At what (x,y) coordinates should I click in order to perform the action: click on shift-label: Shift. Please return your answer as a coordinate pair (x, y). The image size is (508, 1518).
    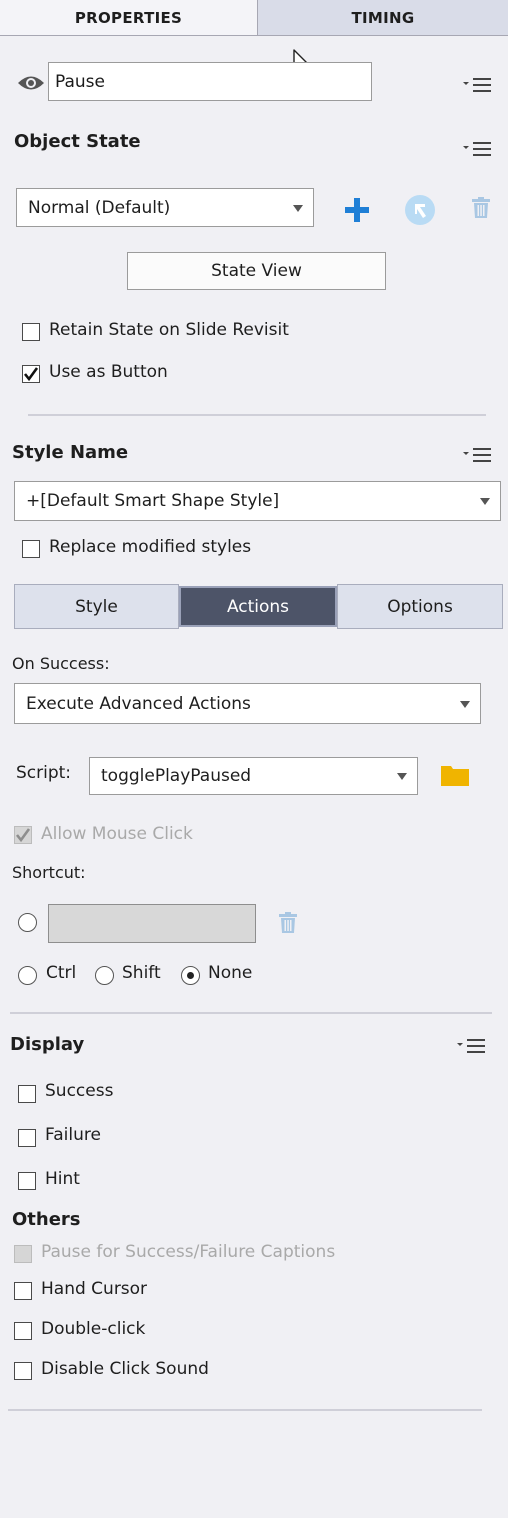
    Looking at the image, I should click on (141, 973).